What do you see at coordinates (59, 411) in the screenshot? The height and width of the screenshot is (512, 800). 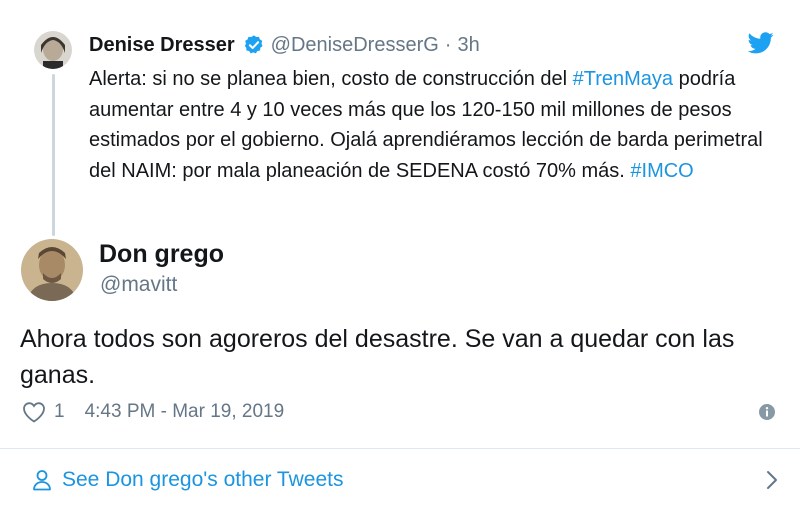 I see `like-count: 1` at bounding box center [59, 411].